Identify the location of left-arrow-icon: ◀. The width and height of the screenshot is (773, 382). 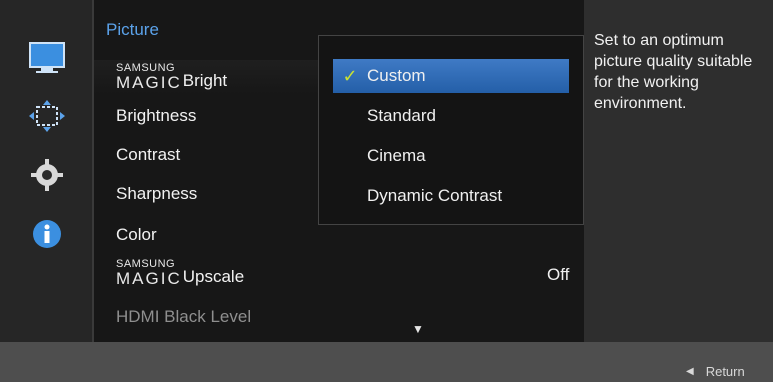
(690, 371).